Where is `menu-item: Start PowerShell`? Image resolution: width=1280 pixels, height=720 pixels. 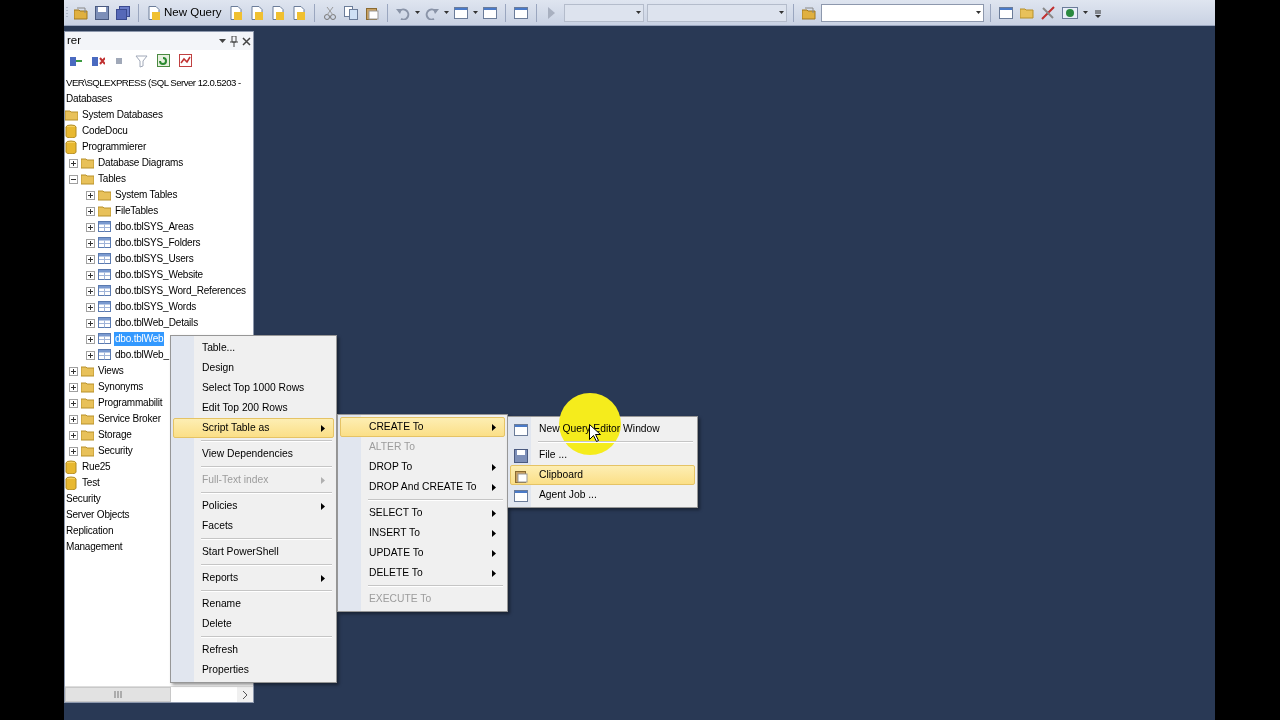
menu-item: Start PowerShell is located at coordinates (253, 552).